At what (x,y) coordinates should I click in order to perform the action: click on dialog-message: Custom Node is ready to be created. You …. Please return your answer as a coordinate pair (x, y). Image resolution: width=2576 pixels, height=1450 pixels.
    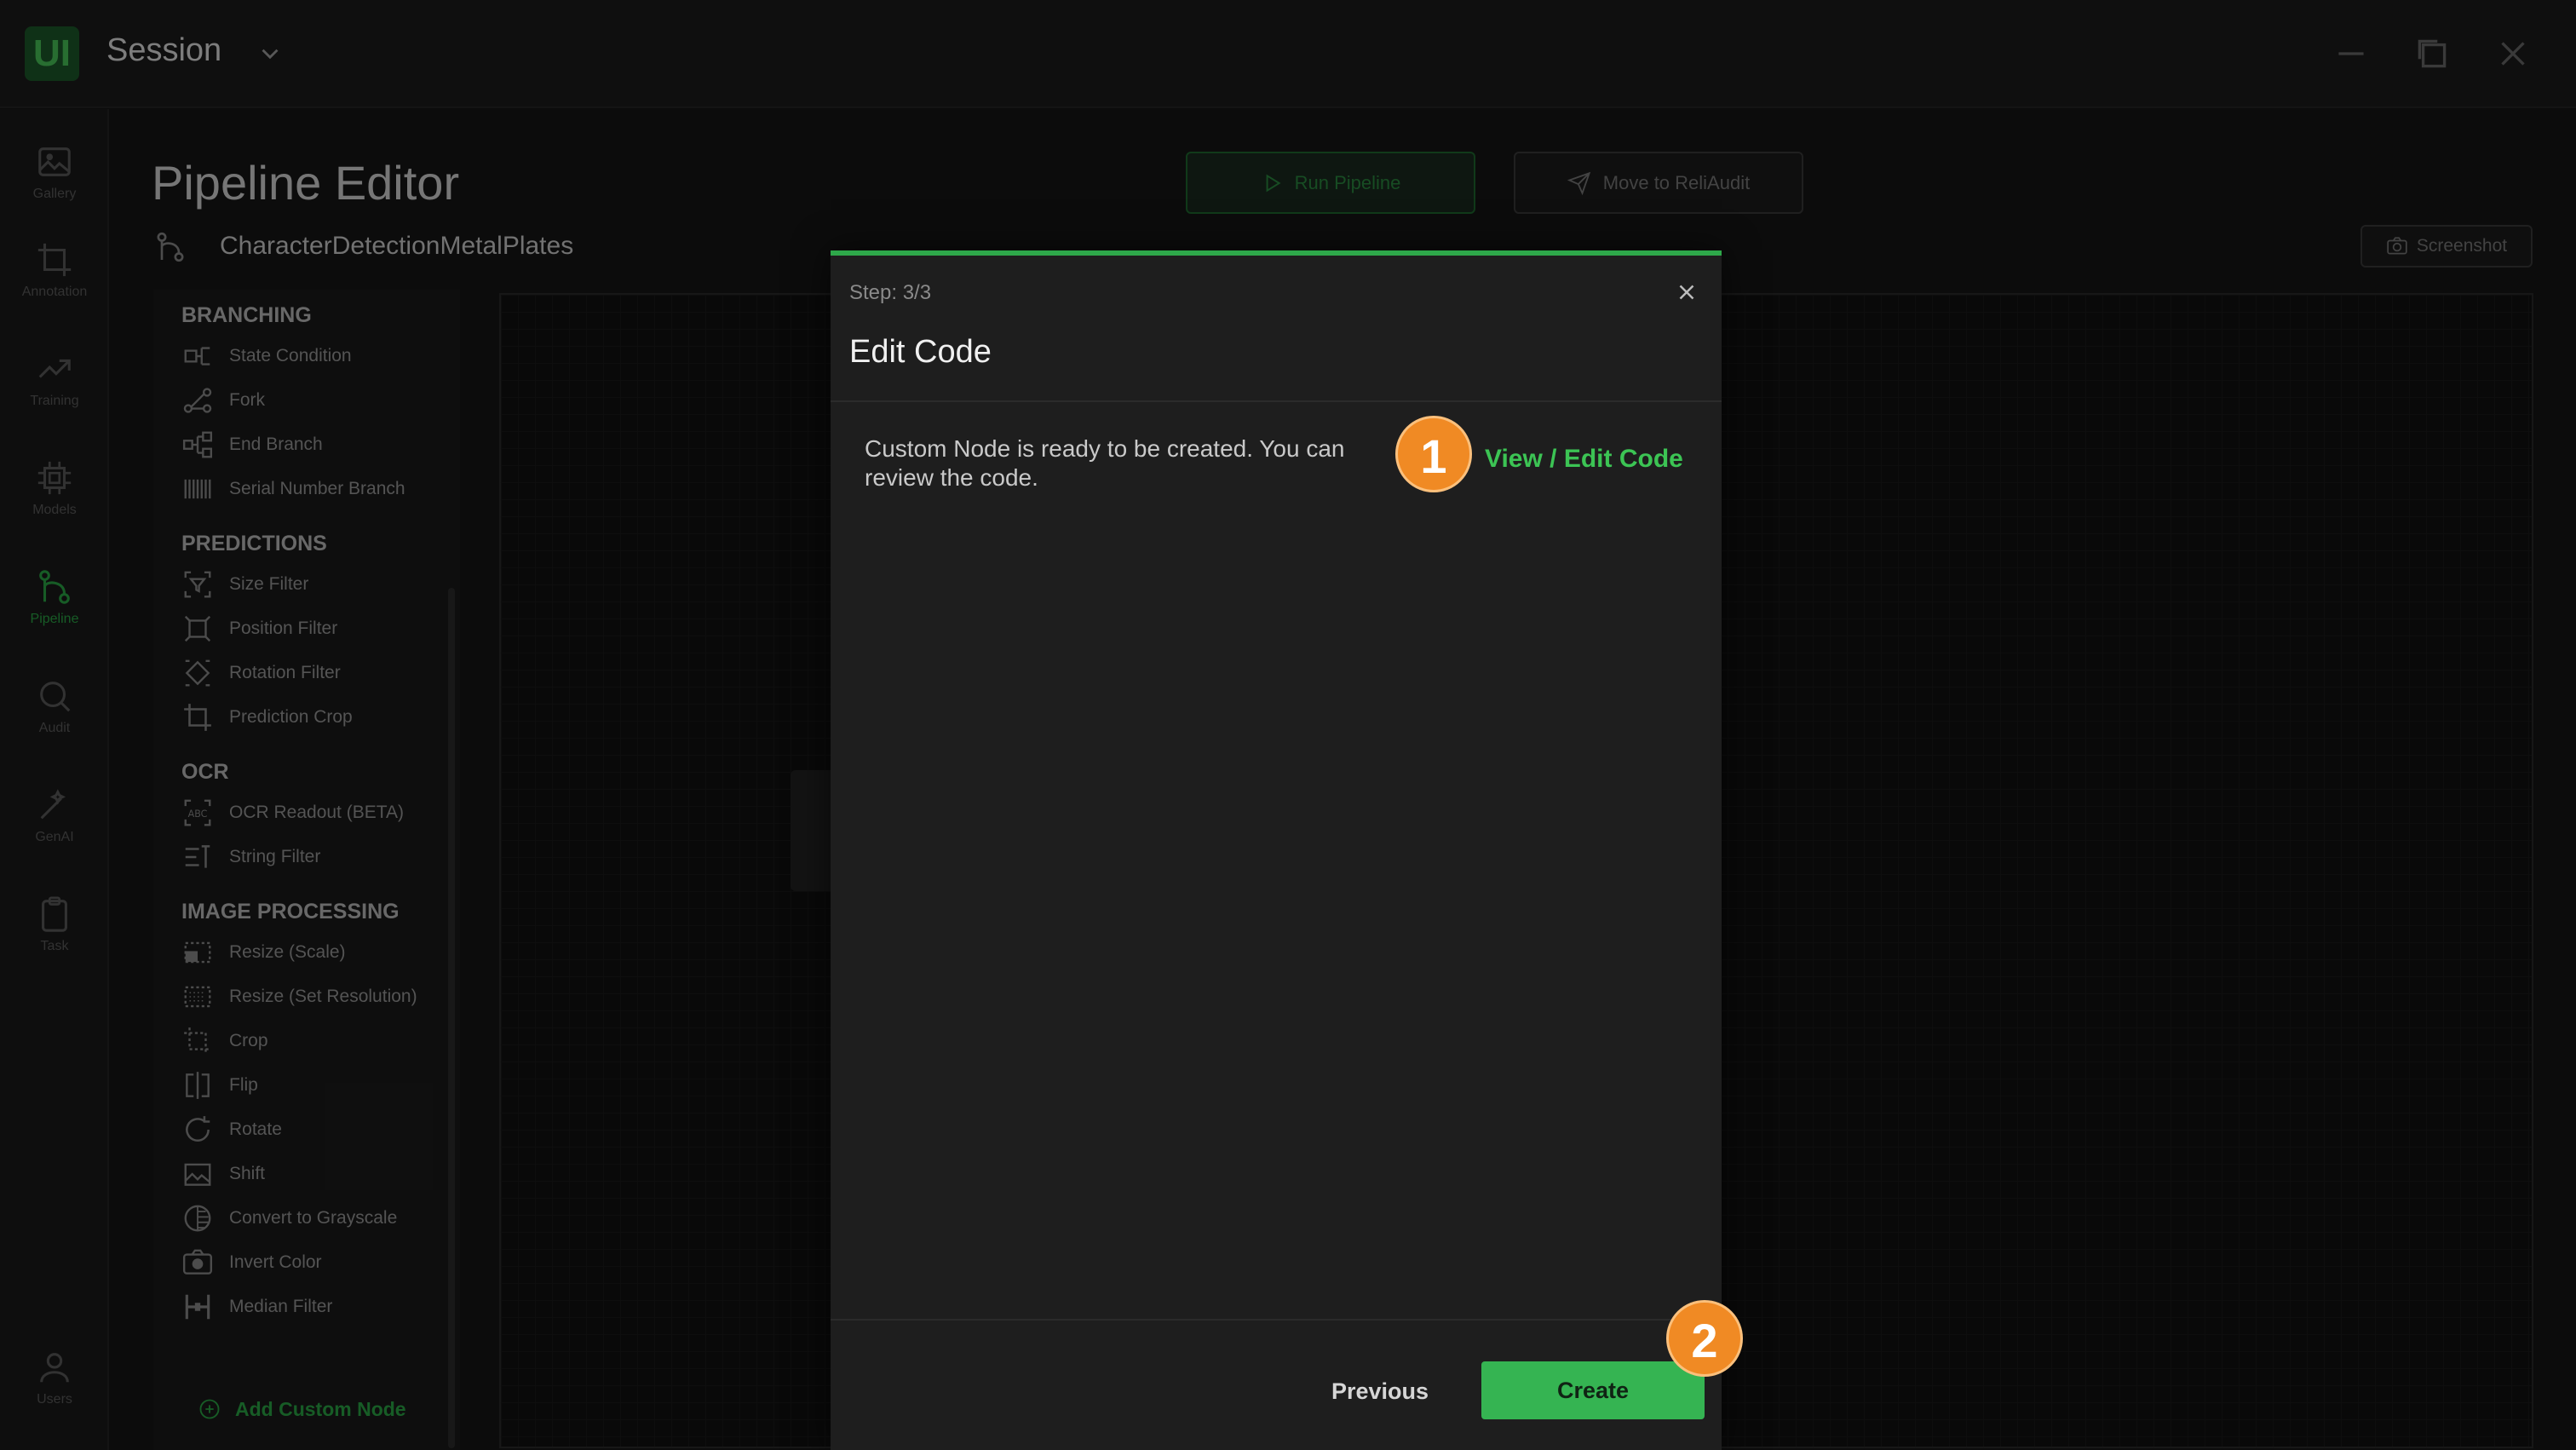
    Looking at the image, I should click on (1105, 463).